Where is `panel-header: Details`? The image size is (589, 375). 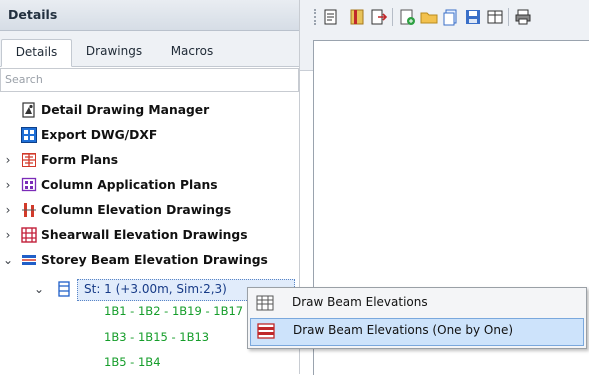
panel-header: Details is located at coordinates (149, 15).